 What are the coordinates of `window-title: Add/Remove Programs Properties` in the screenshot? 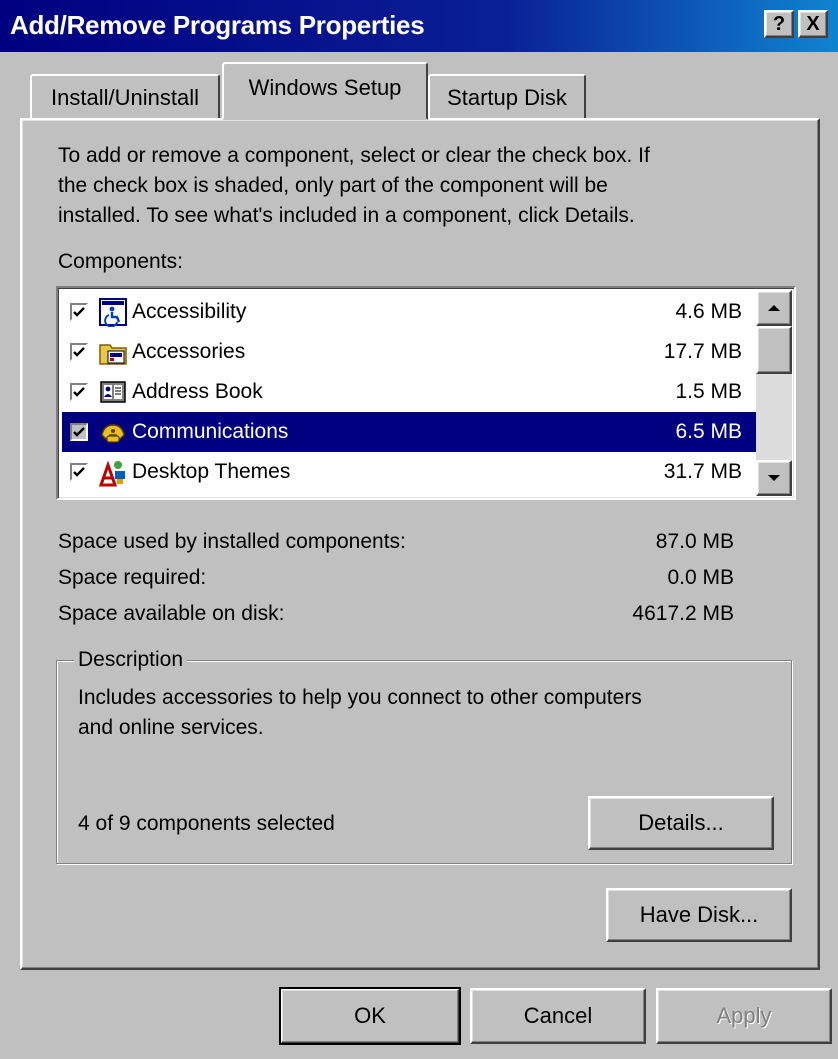 It's located at (217, 25).